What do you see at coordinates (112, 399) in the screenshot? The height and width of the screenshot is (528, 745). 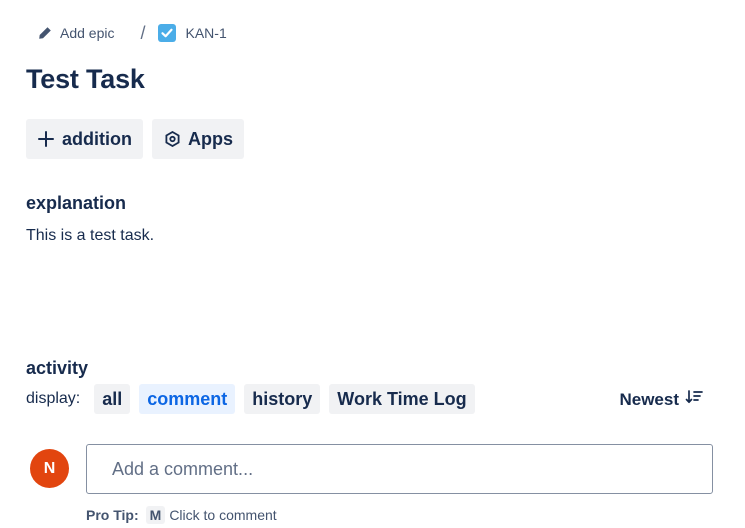 I see `filter-all: all` at bounding box center [112, 399].